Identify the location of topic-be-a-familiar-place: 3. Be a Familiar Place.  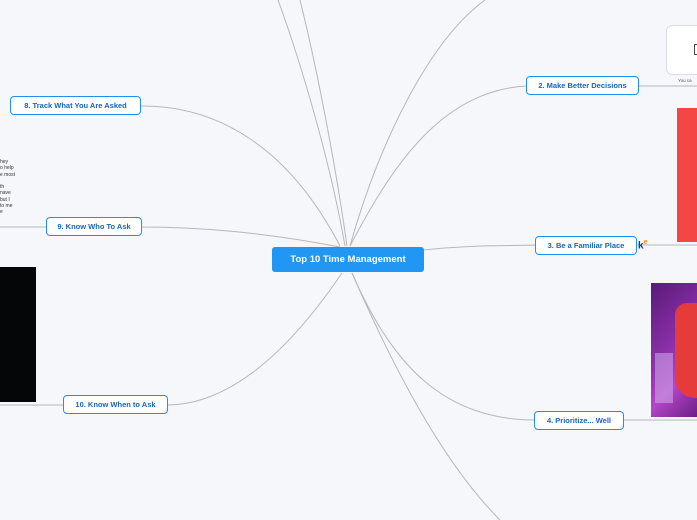
(586, 245).